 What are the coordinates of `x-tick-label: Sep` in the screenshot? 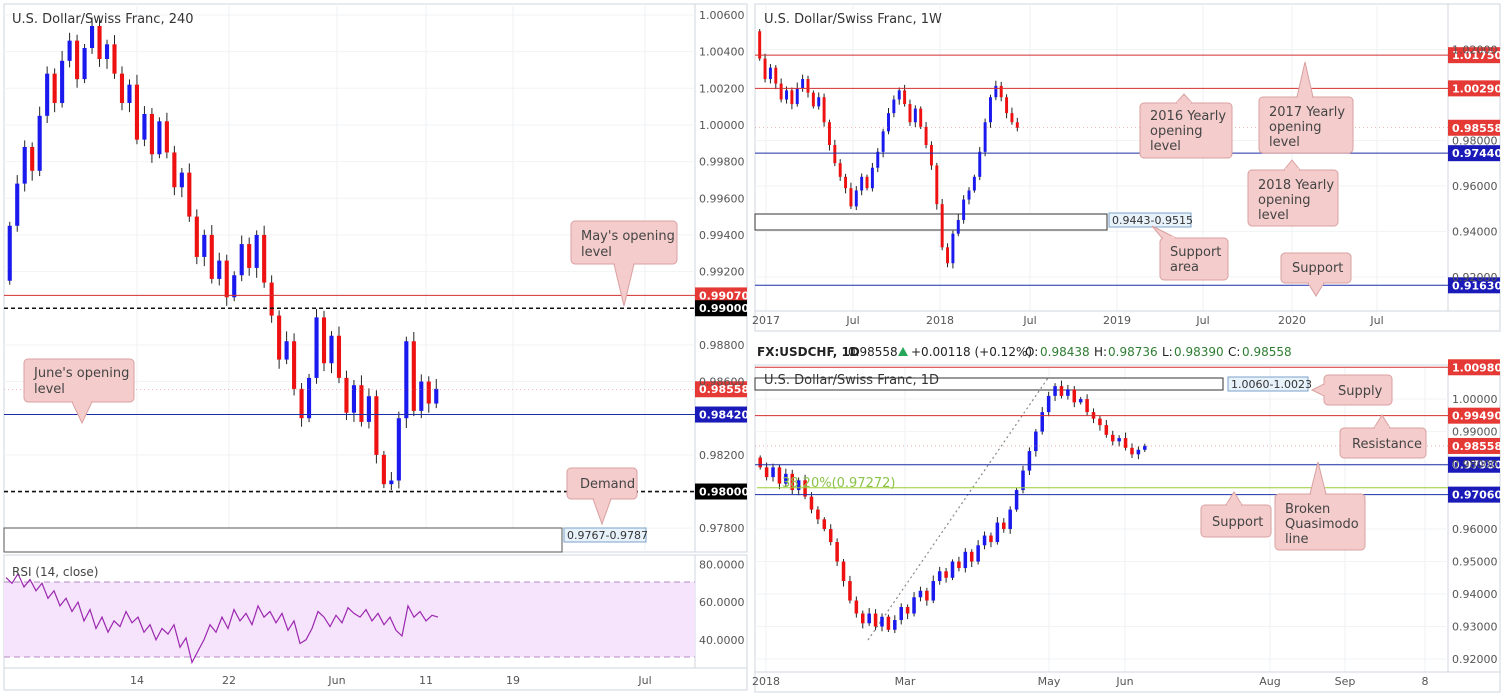 It's located at (1345, 681).